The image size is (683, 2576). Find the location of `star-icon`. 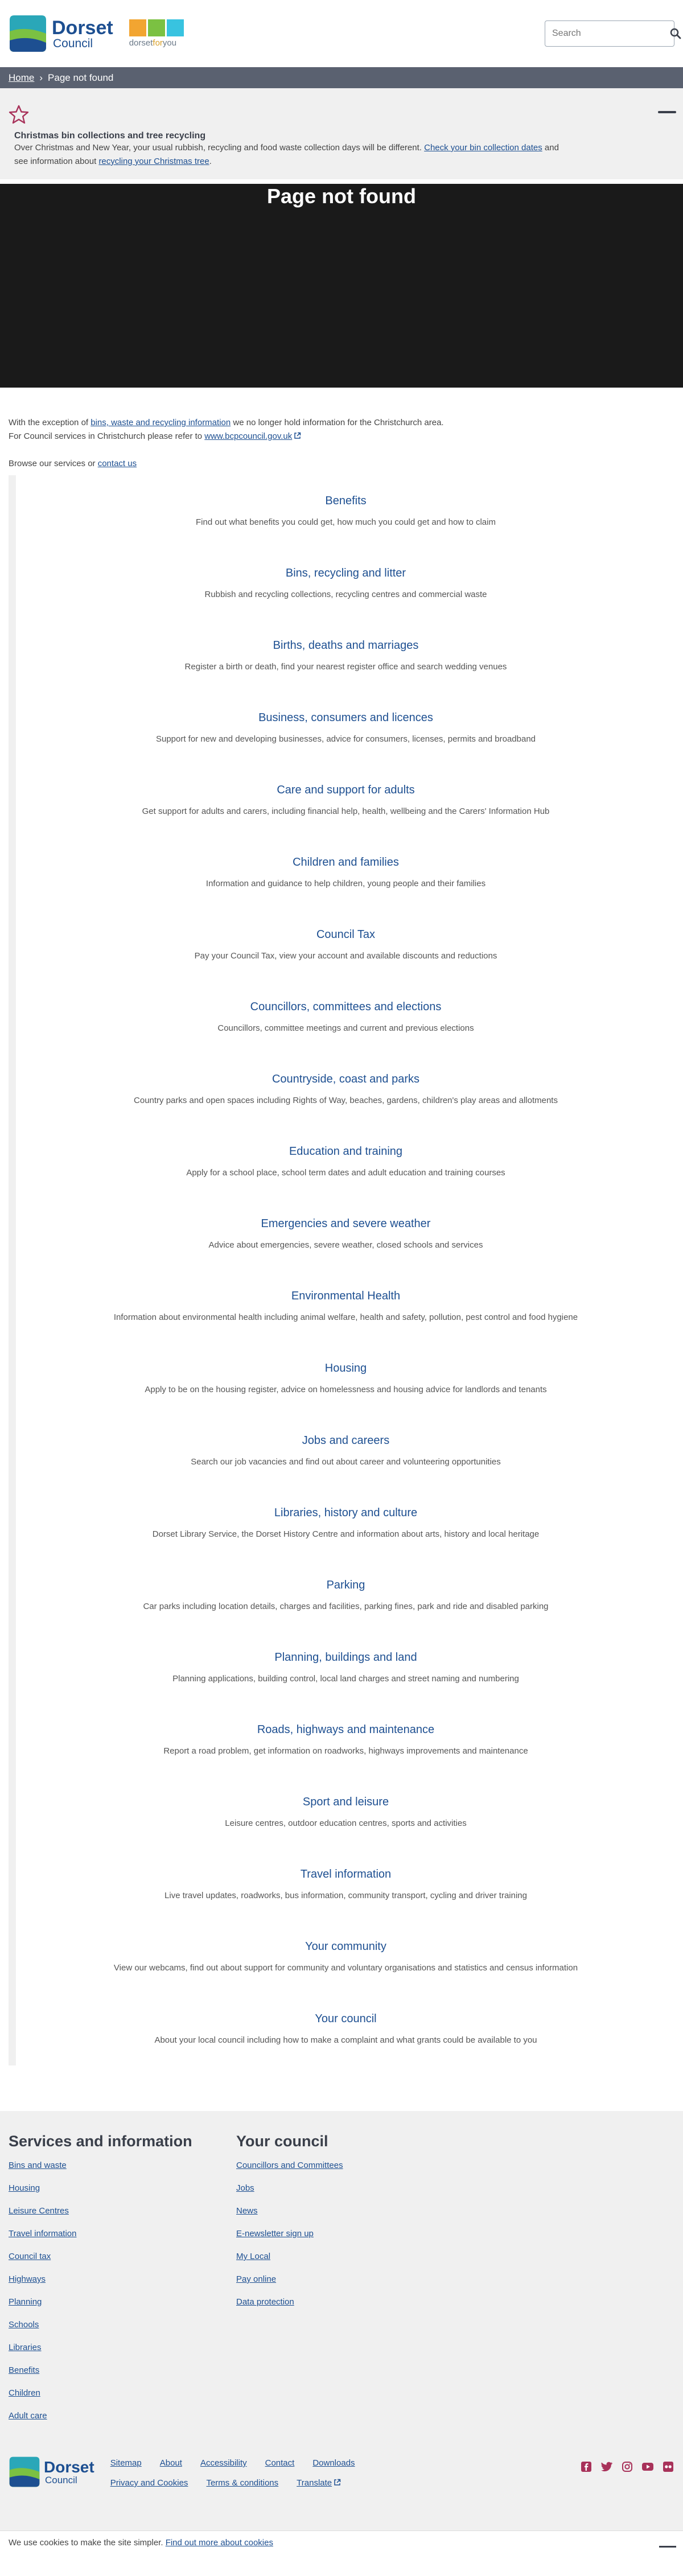

star-icon is located at coordinates (19, 115).